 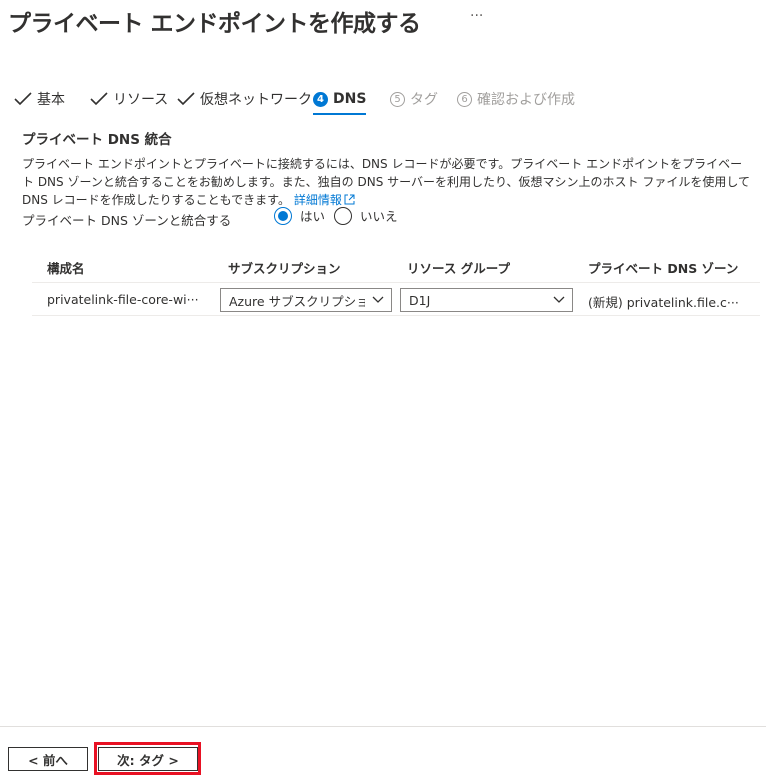 I want to click on radio-selected-icon, so click(x=283, y=215).